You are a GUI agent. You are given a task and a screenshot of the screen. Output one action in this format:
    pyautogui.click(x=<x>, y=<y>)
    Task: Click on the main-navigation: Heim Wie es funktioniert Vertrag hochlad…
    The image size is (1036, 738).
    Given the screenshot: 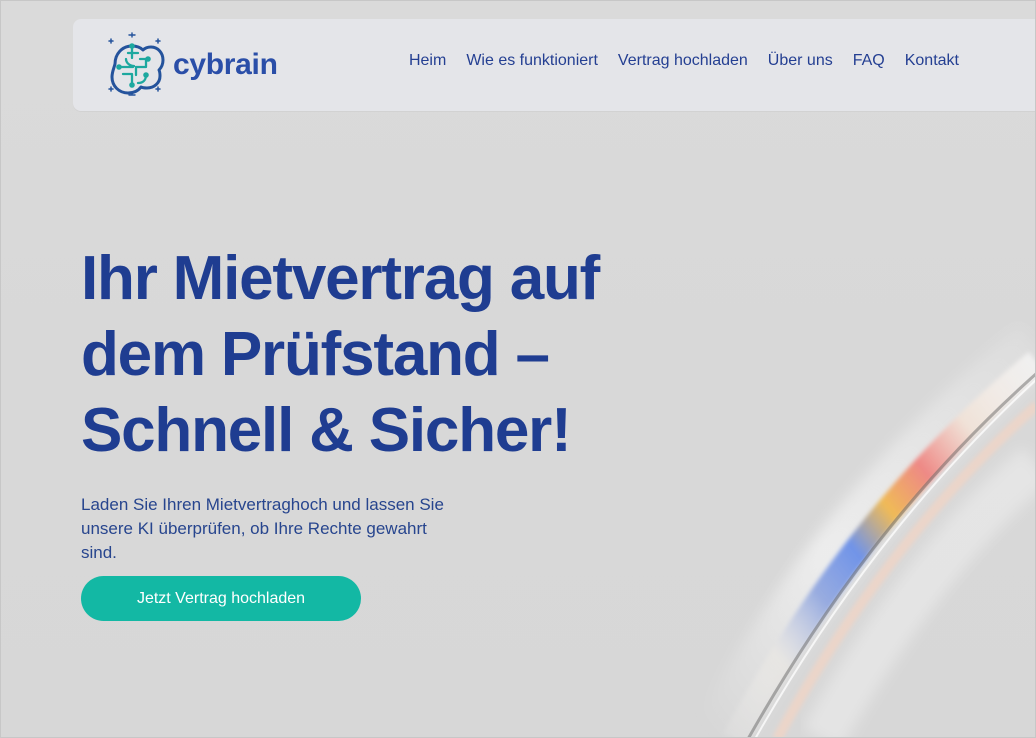 What is the action you would take?
    pyautogui.click(x=684, y=61)
    